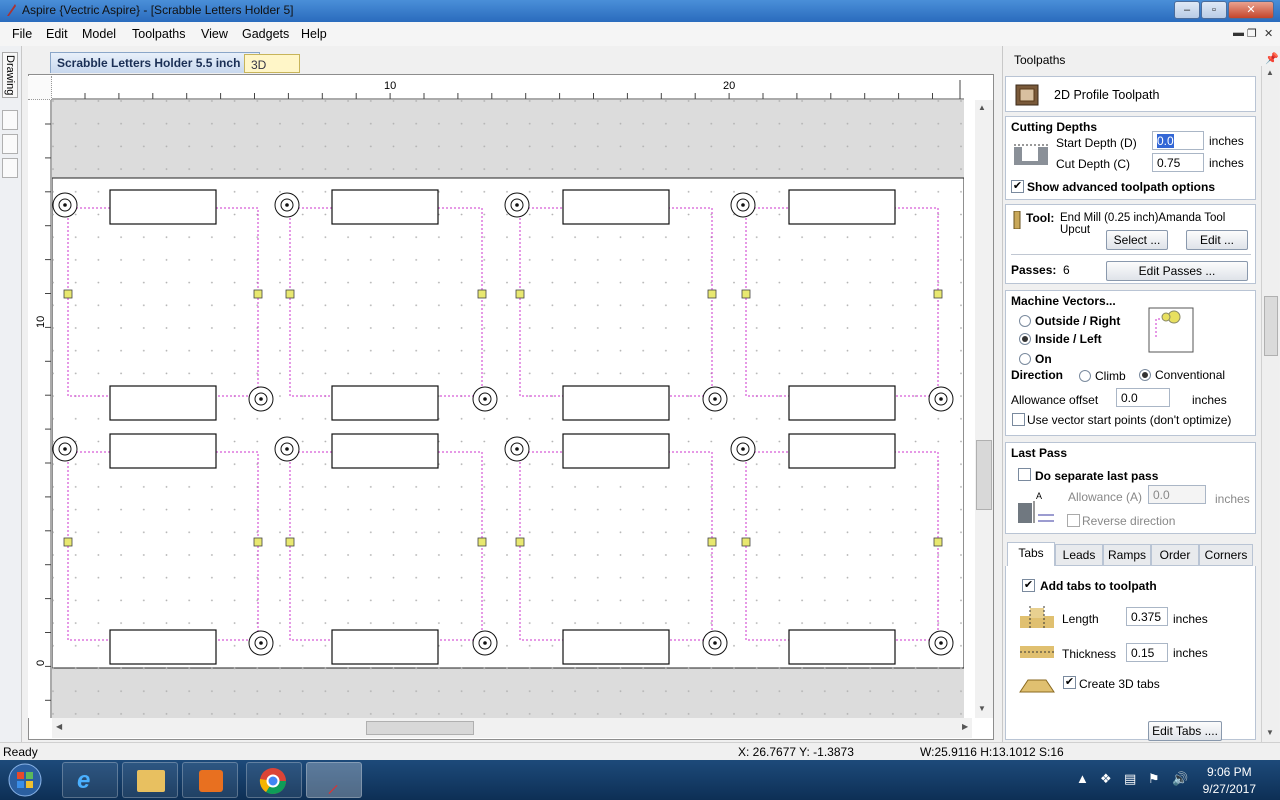 Image resolution: width=1280 pixels, height=800 pixels. Describe the element at coordinates (1175, 555) in the screenshot. I see `tab-order: Order` at that location.